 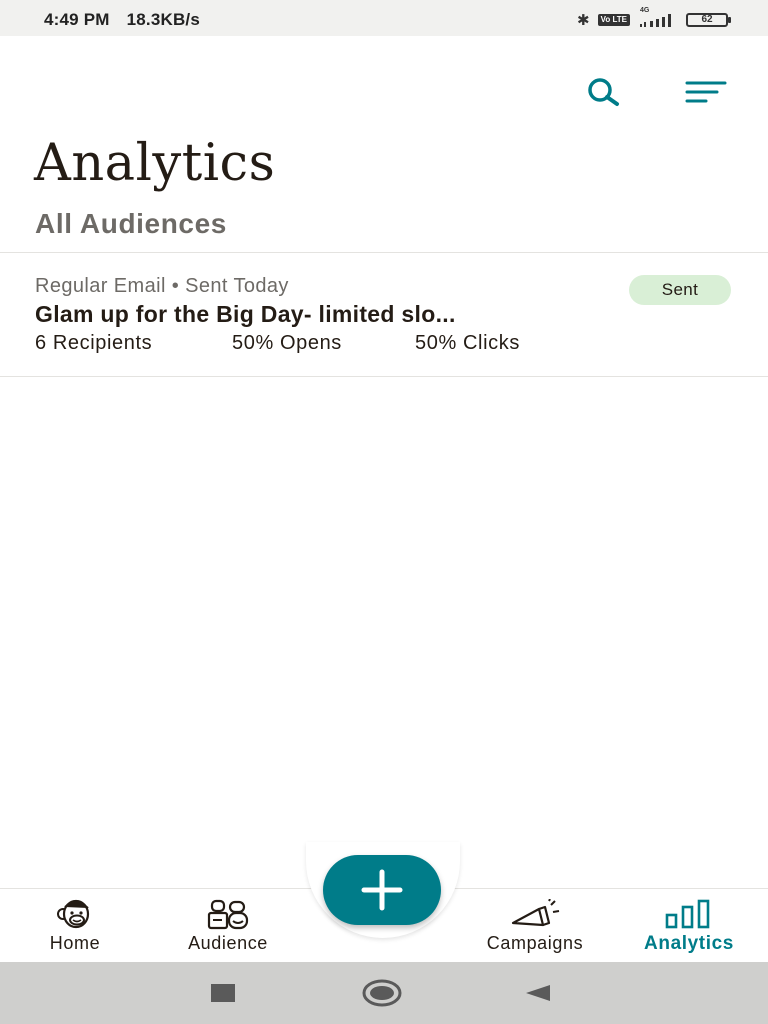 I want to click on battery-level: 62, so click(x=707, y=19).